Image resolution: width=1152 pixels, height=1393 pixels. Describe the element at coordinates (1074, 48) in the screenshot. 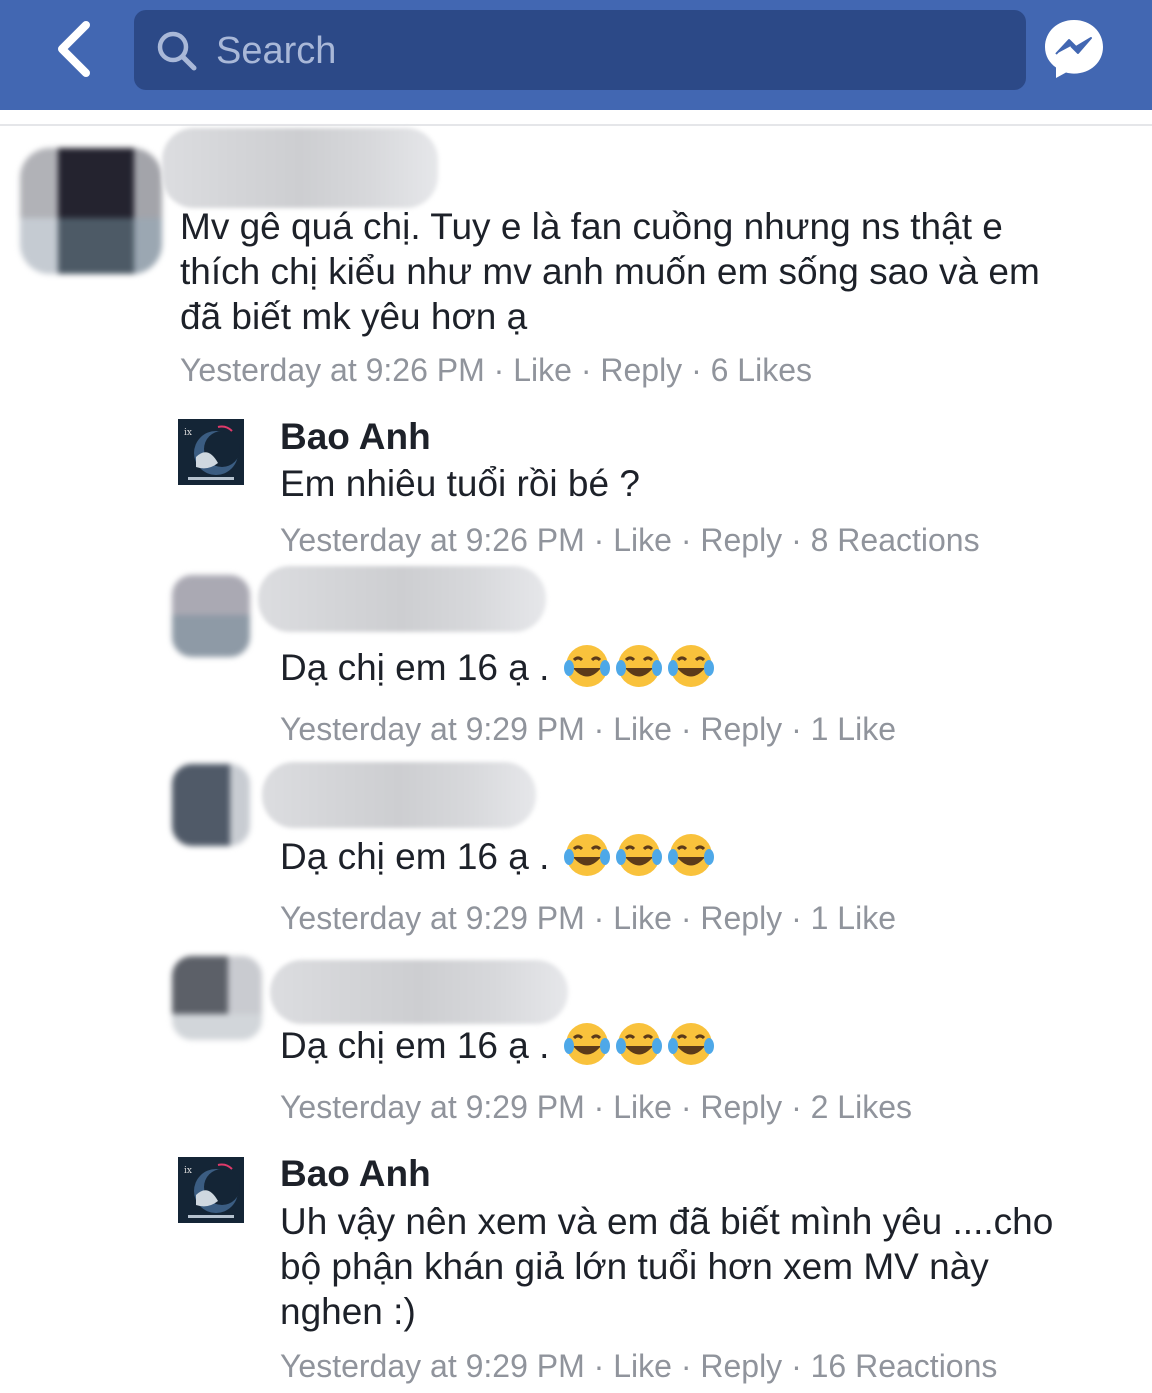

I see `messenger-icon` at that location.